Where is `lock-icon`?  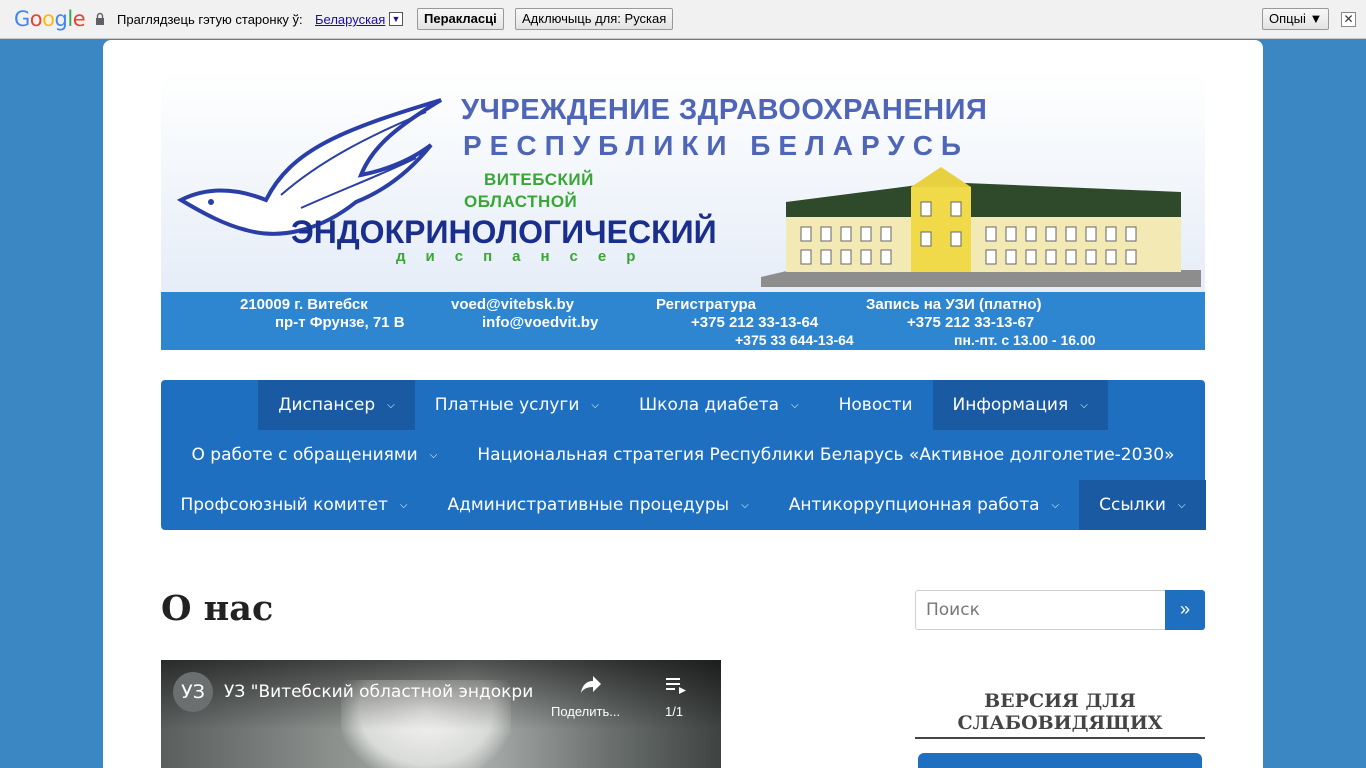 lock-icon is located at coordinates (100, 18).